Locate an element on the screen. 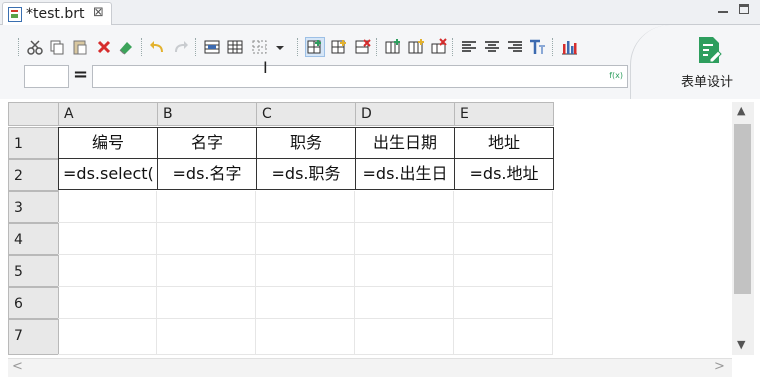 Image resolution: width=760 pixels, height=381 pixels. undo-icon is located at coordinates (158, 47).